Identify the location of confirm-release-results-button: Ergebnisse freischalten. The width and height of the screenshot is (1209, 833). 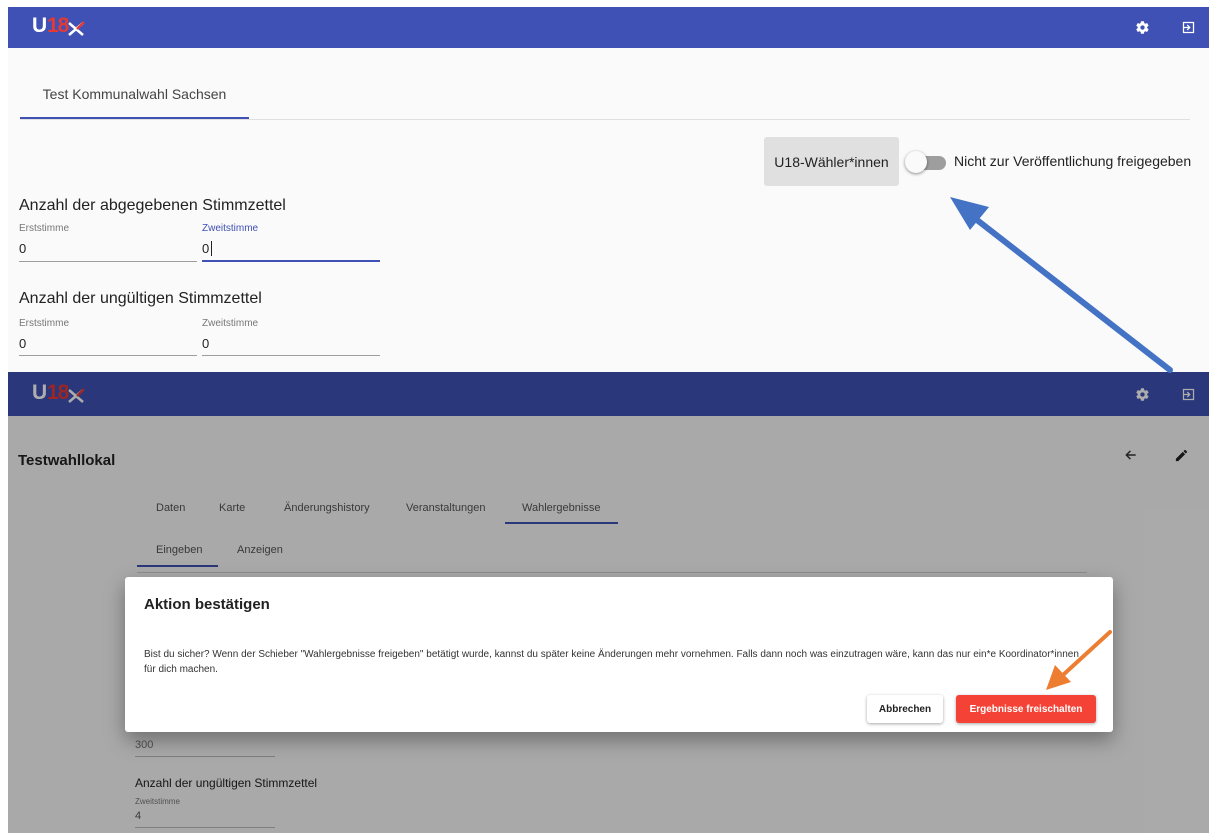
(1026, 709).